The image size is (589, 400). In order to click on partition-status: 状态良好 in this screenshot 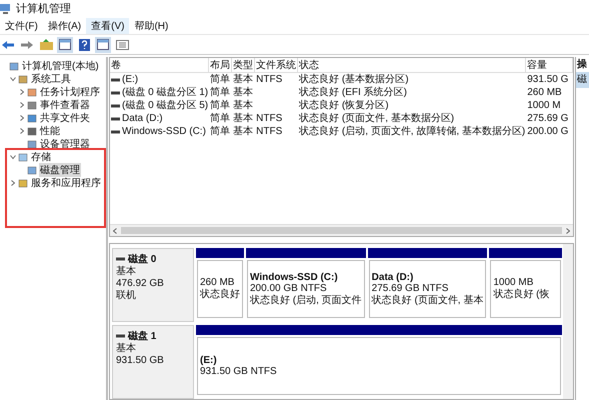, I will do `click(220, 295)`.